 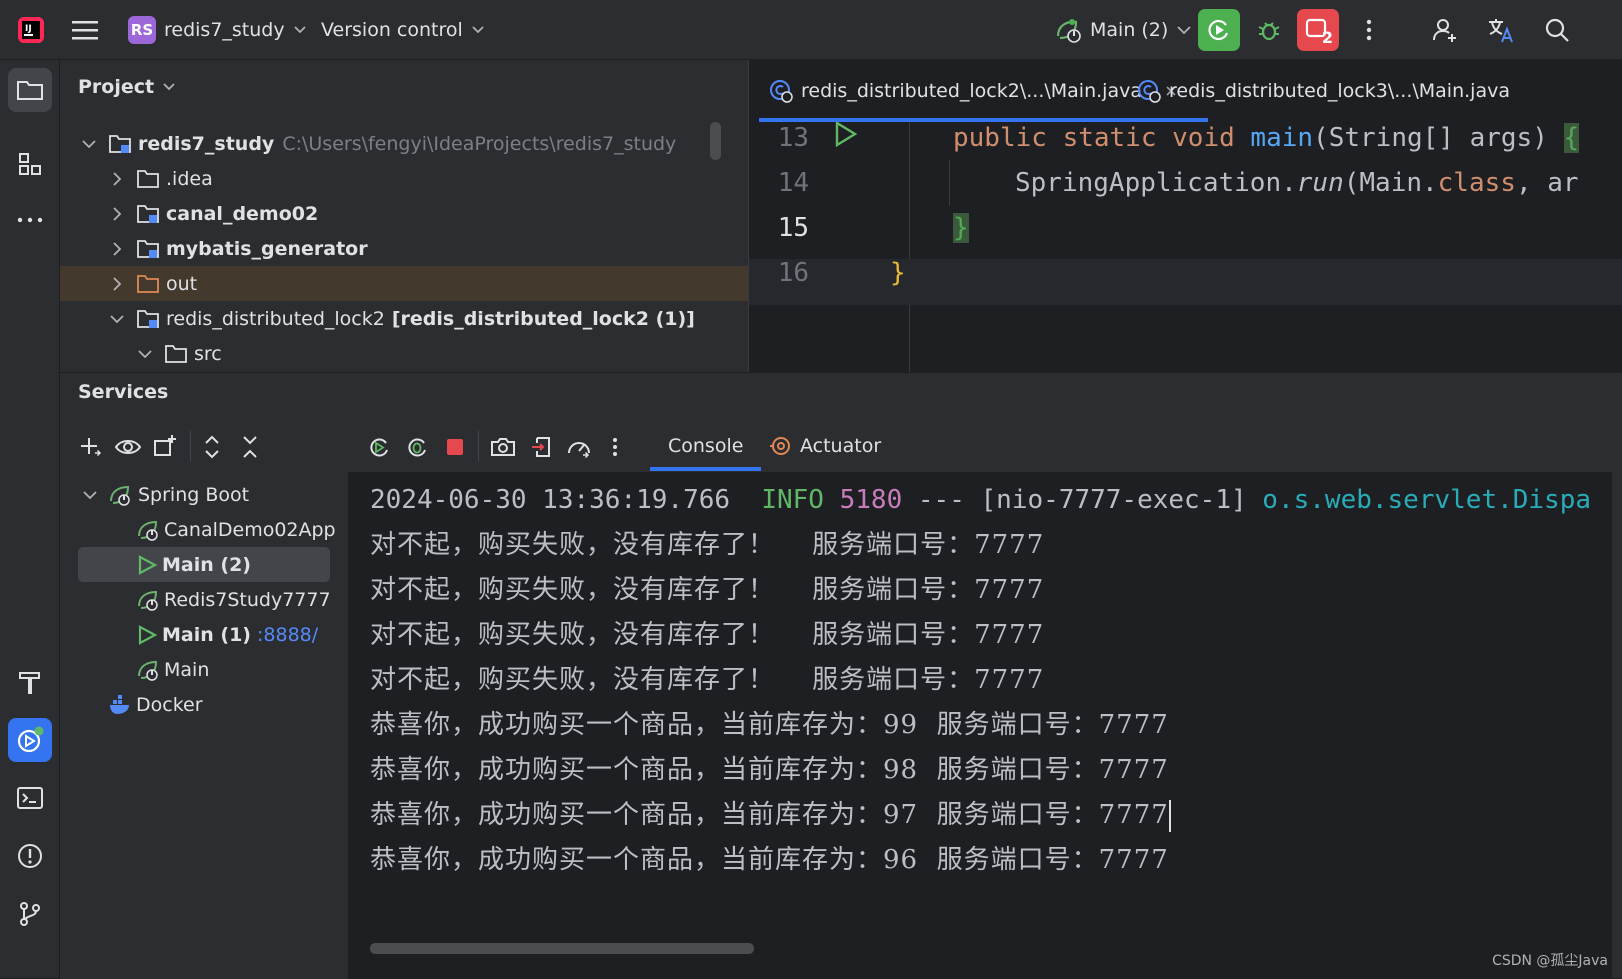 What do you see at coordinates (1318, 30) in the screenshot?
I see `stop-button: 2` at bounding box center [1318, 30].